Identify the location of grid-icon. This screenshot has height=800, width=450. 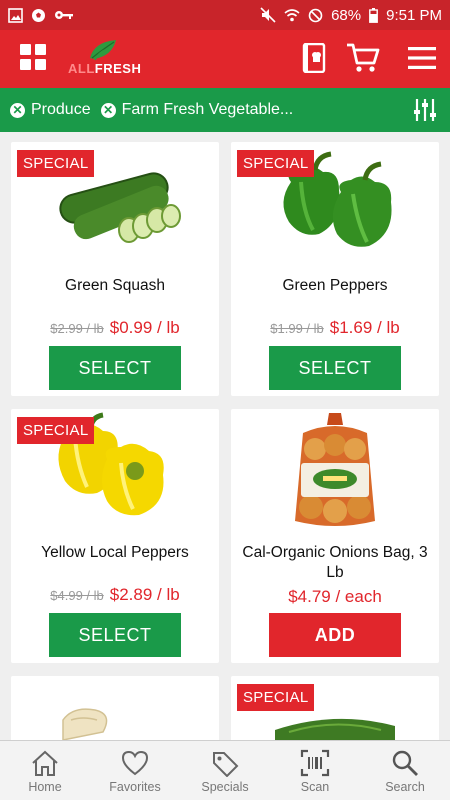
(25, 49).